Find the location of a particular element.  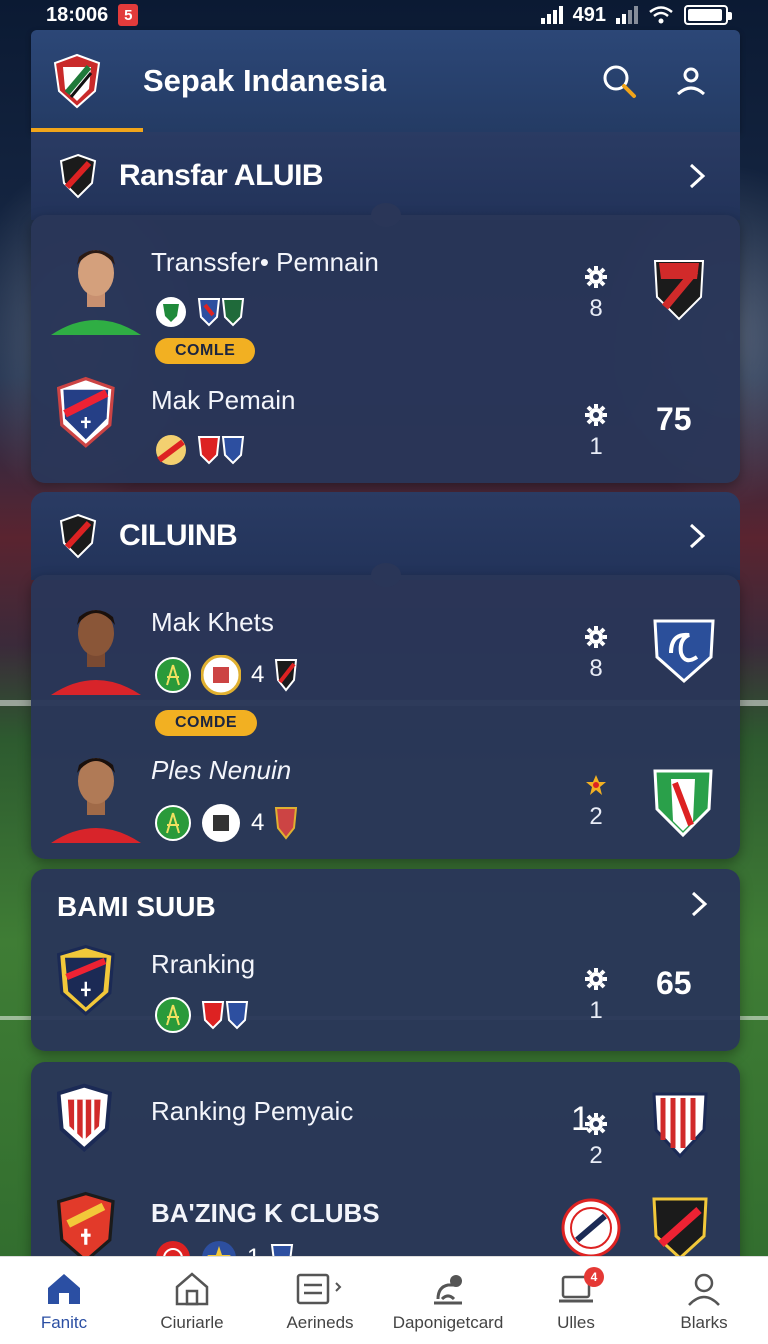

row-name: BA'ZING K CLUBS is located at coordinates (265, 1213).